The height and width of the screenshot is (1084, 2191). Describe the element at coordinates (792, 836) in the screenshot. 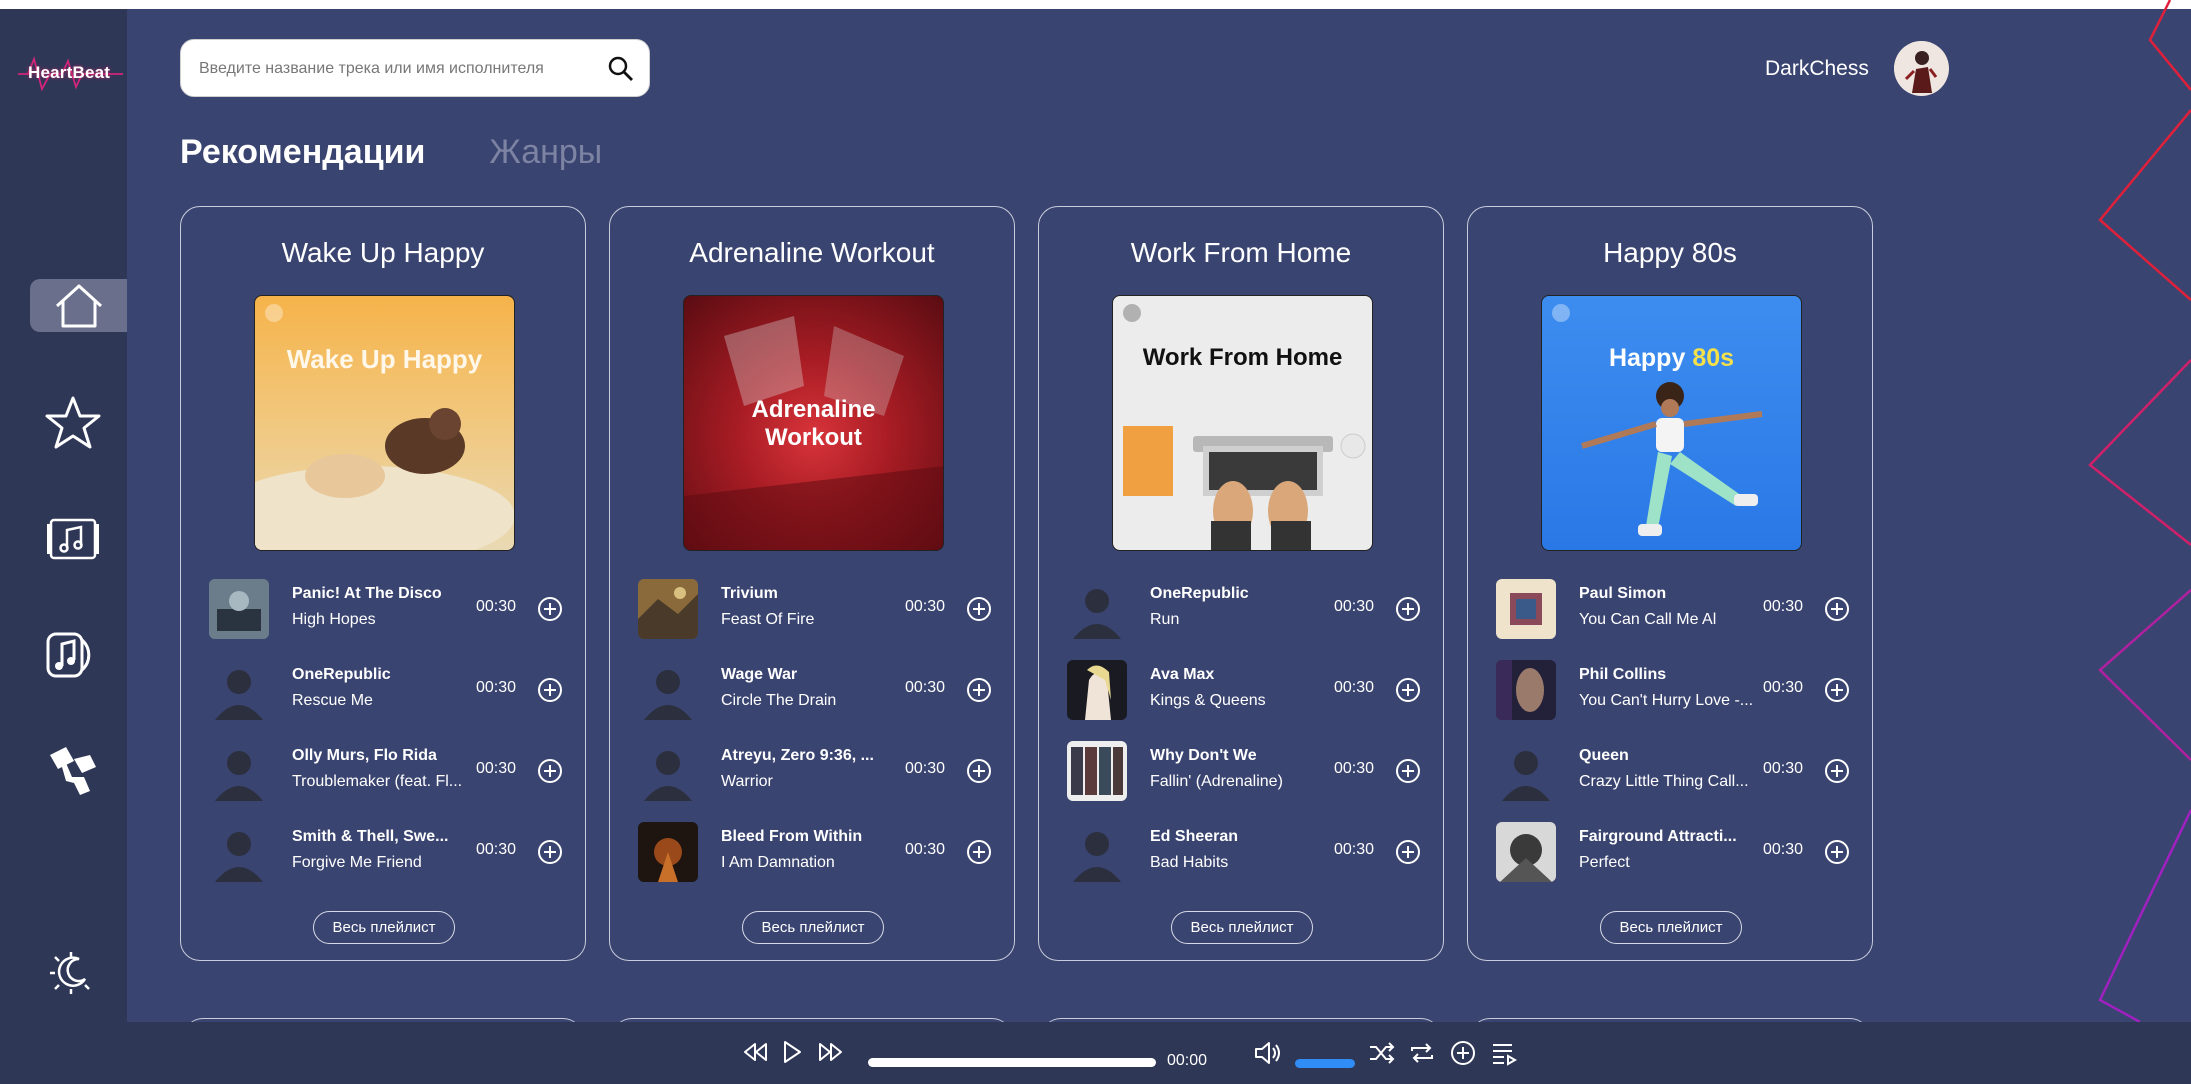

I see `track-artist: Bleed From Within` at that location.